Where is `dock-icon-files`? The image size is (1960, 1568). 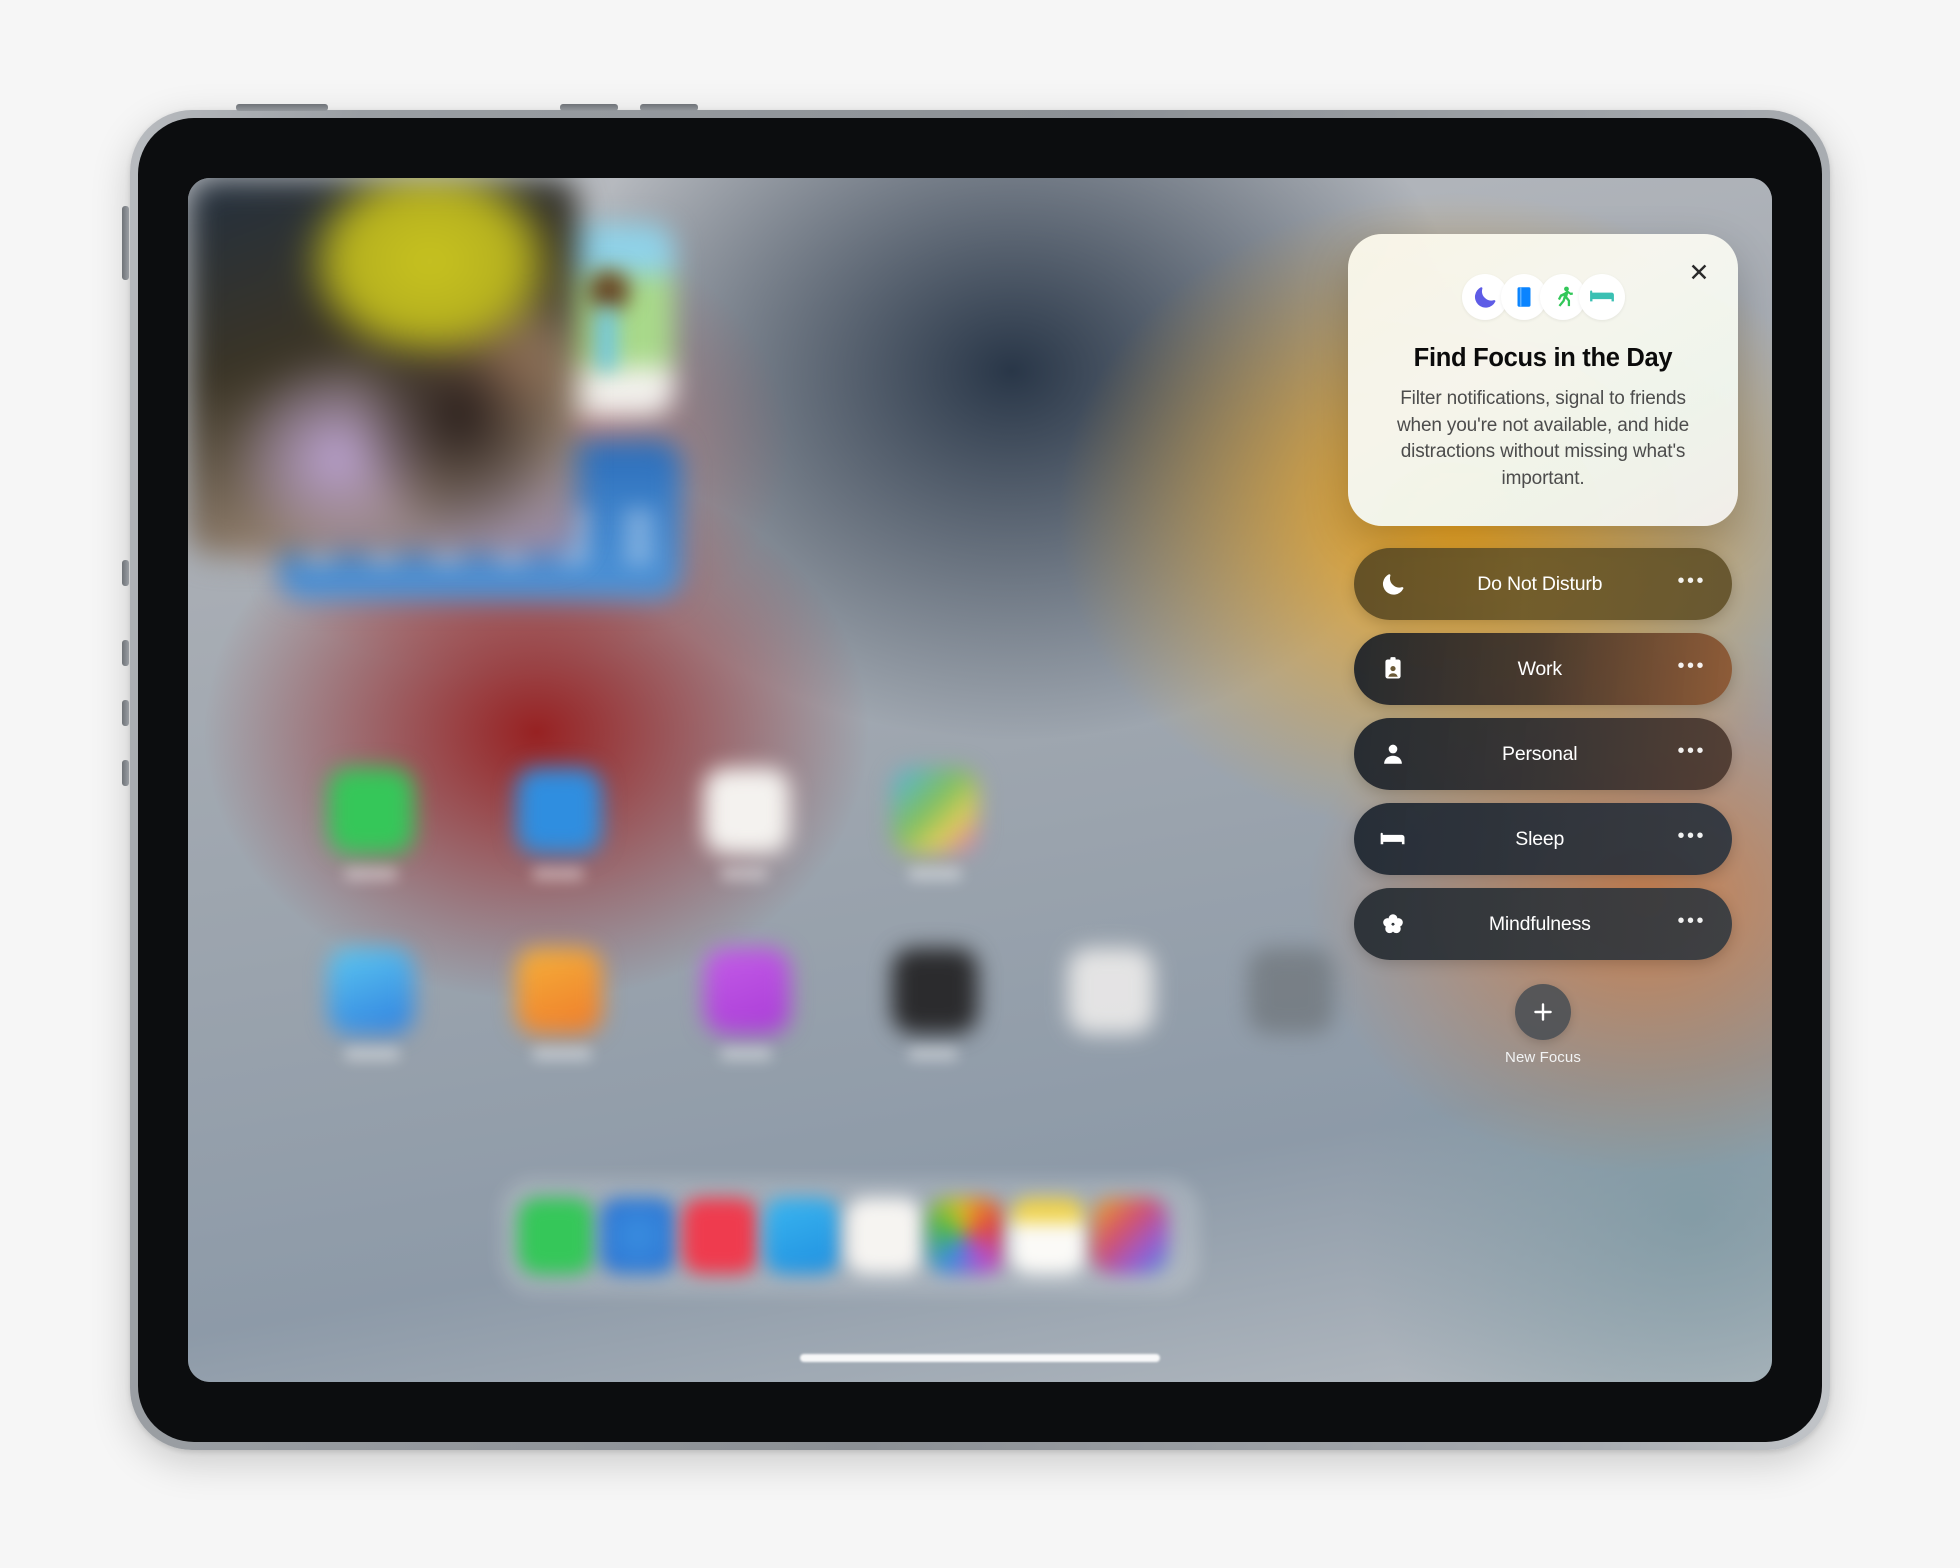 dock-icon-files is located at coordinates (884, 1236).